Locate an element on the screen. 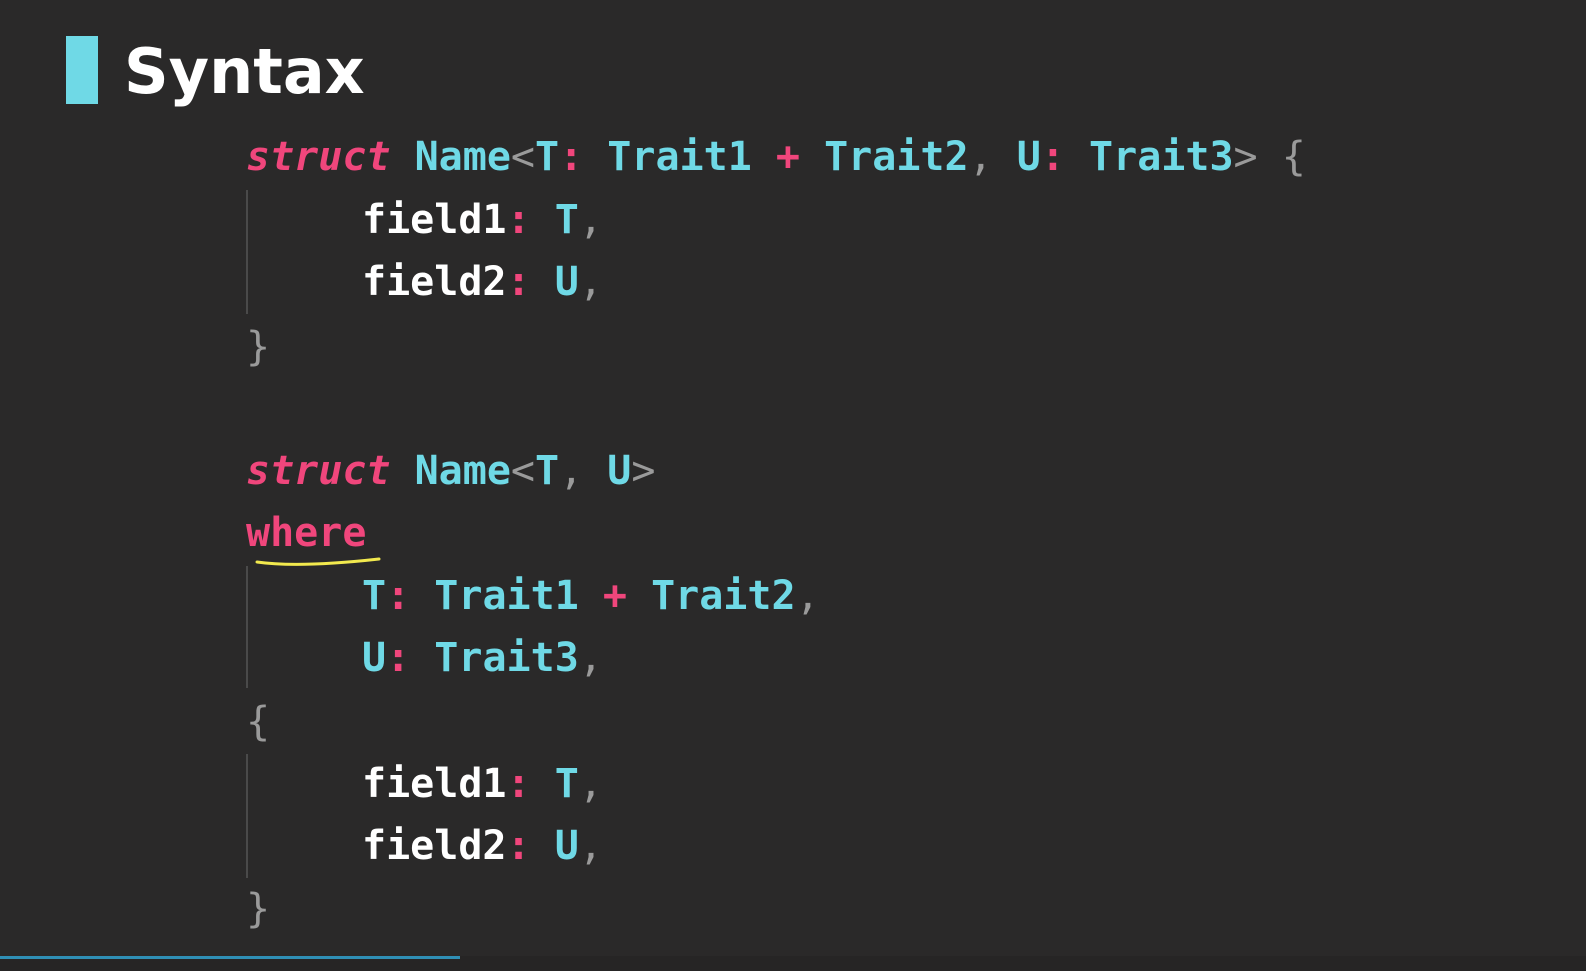  slide-title: Syntax is located at coordinates (244, 71).